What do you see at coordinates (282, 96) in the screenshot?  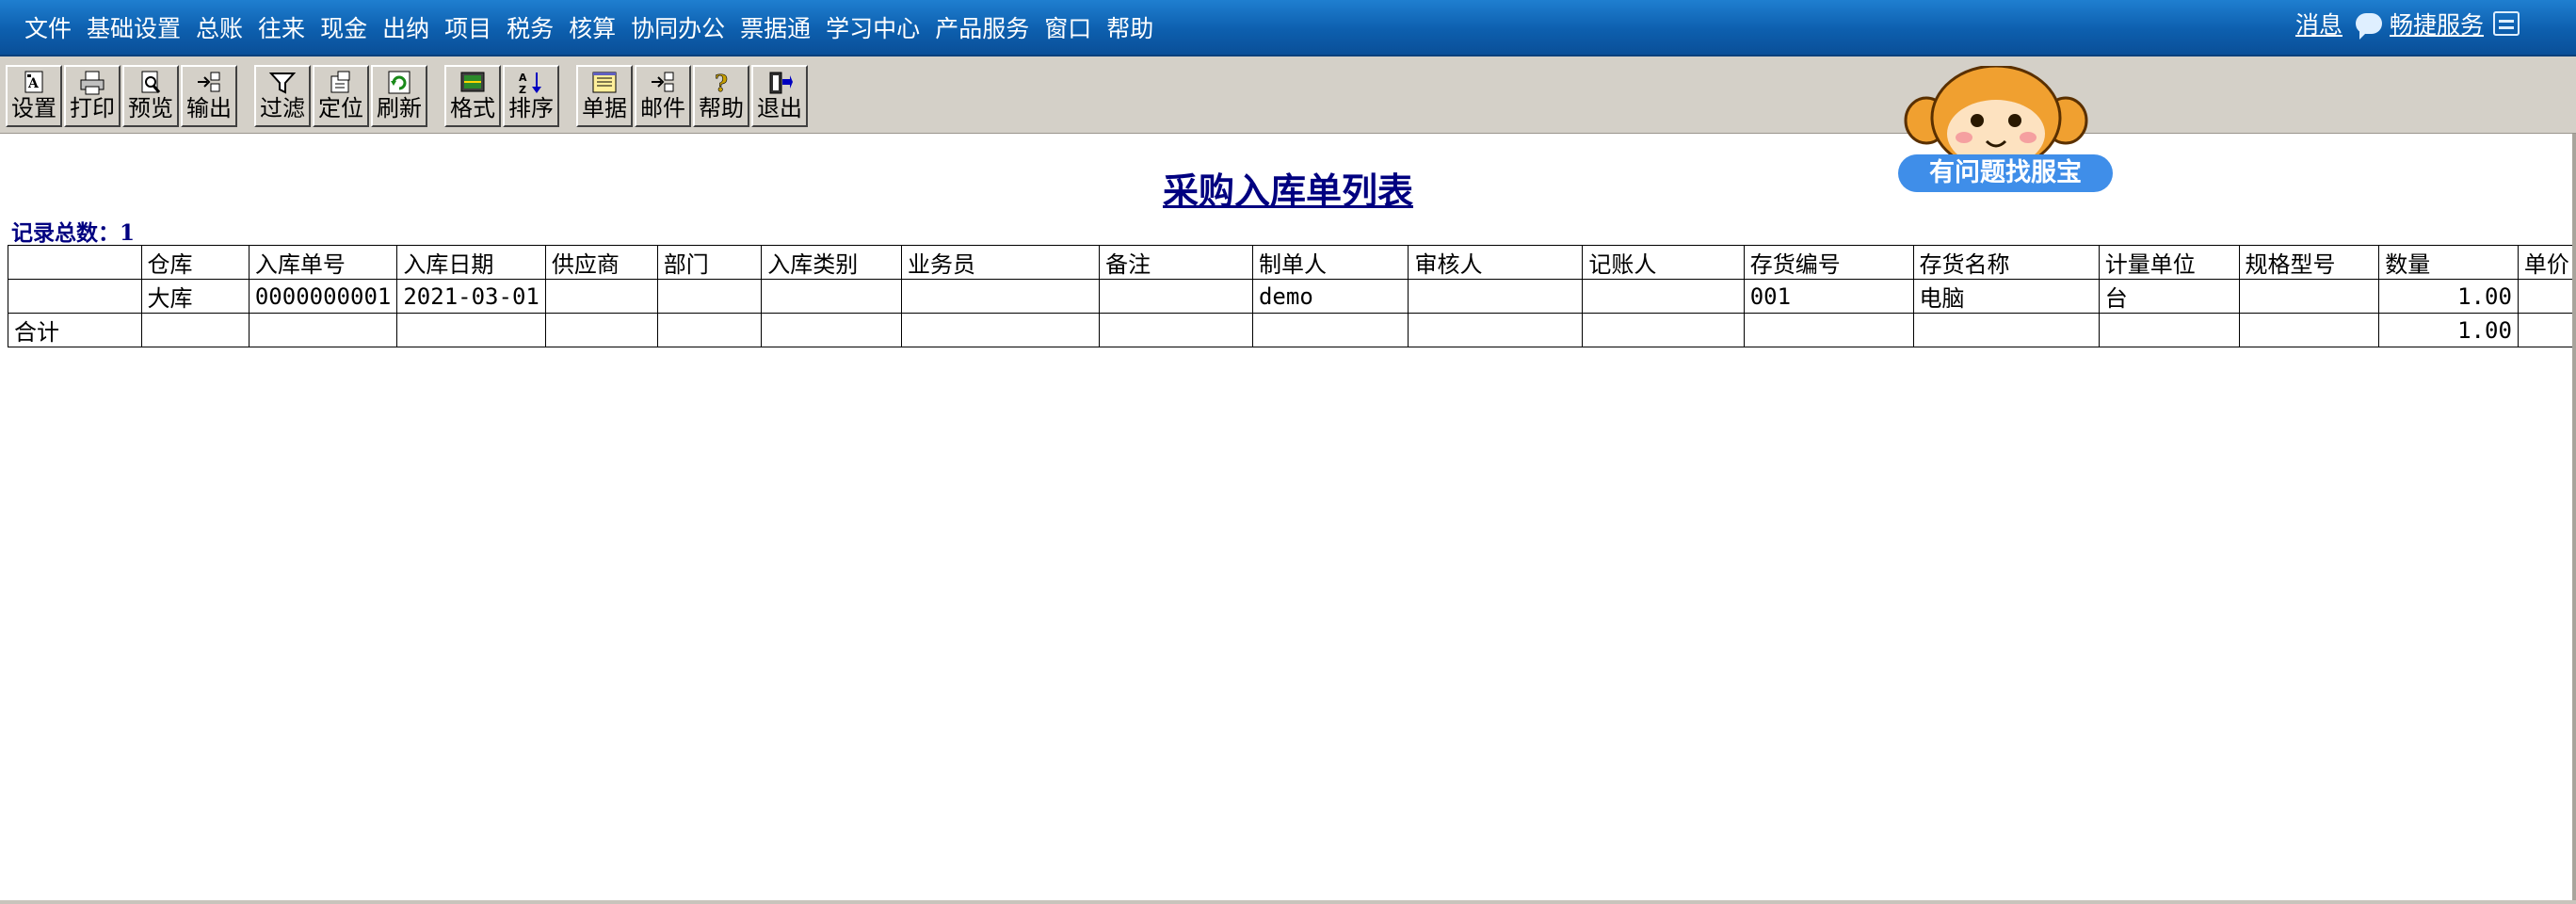 I see `filter-button: 过滤` at bounding box center [282, 96].